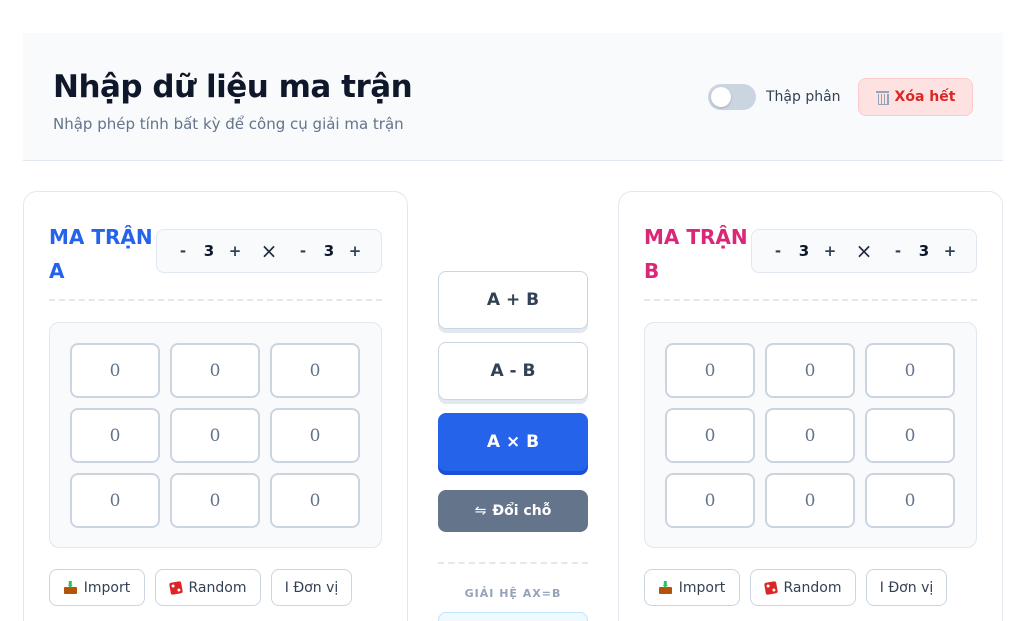  I want to click on subtract-button: A - B, so click(513, 371).